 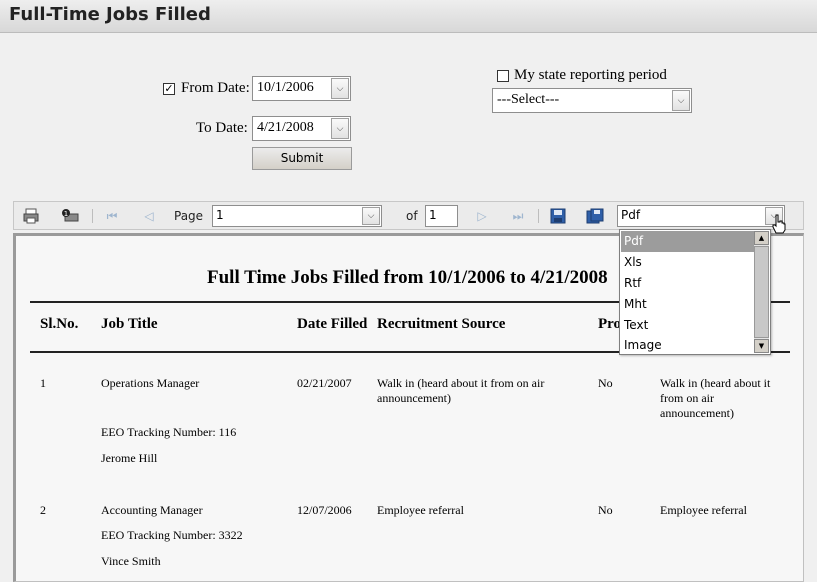 I want to click on row2-recruitment-source: Employee referral, so click(x=420, y=510).